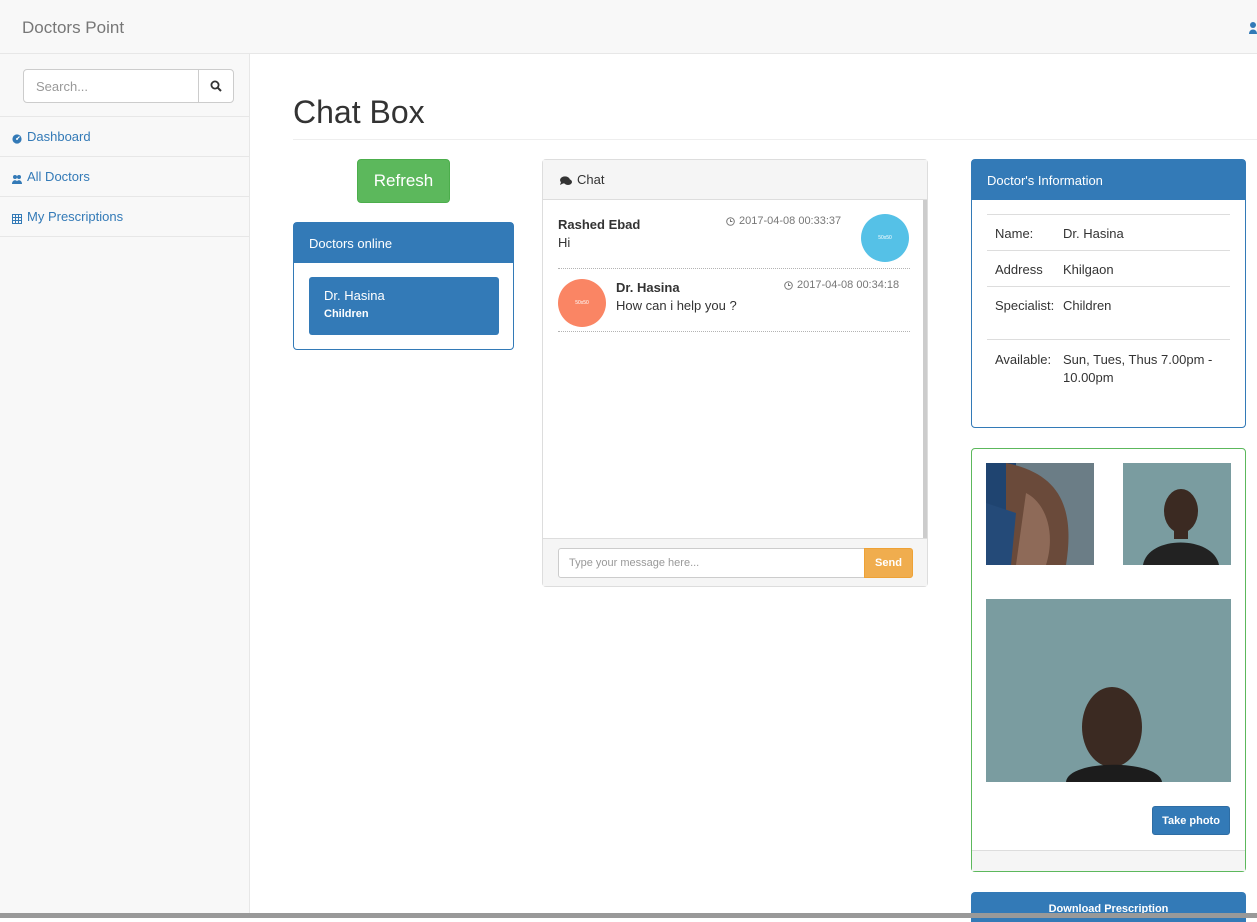 Image resolution: width=1257 pixels, height=922 pixels. What do you see at coordinates (59, 136) in the screenshot?
I see `sidebar-item-label: Dashboard` at bounding box center [59, 136].